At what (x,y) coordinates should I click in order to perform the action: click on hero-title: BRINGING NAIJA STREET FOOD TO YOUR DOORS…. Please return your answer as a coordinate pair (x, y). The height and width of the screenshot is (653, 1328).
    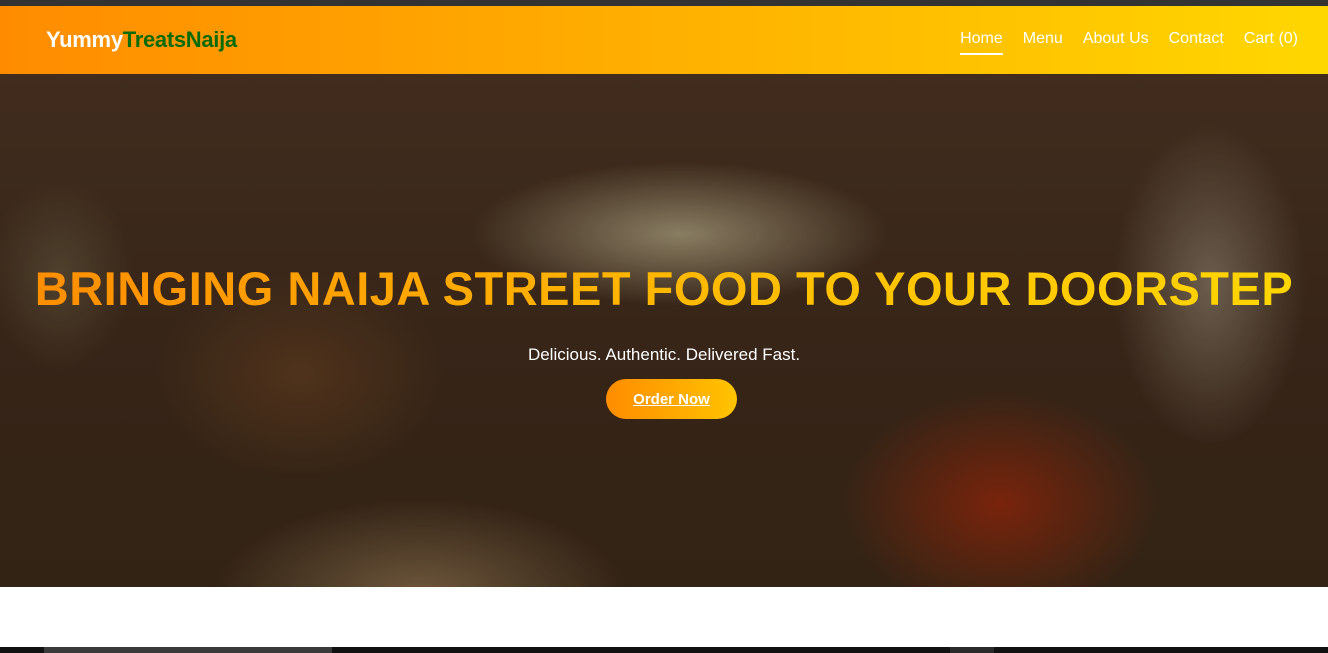
    Looking at the image, I should click on (664, 288).